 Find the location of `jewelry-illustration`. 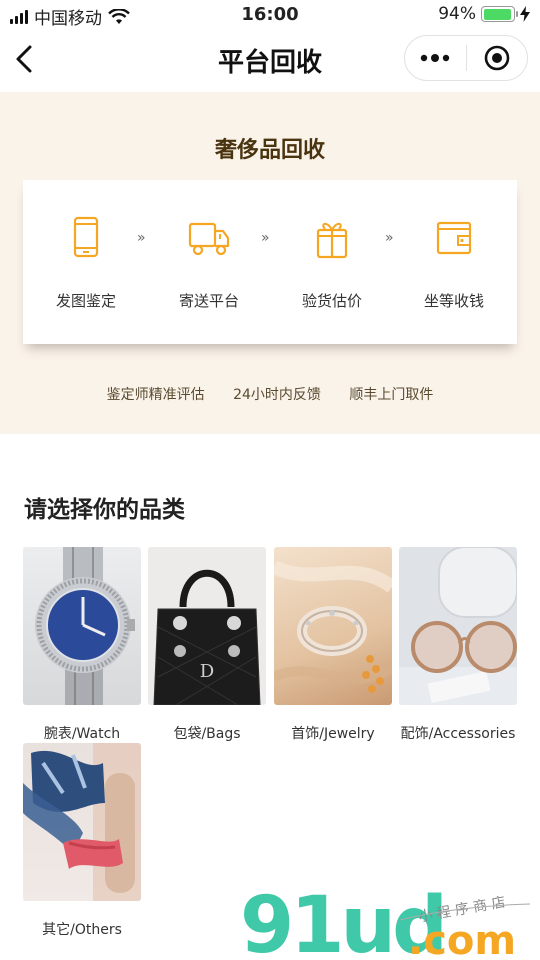

jewelry-illustration is located at coordinates (333, 626).